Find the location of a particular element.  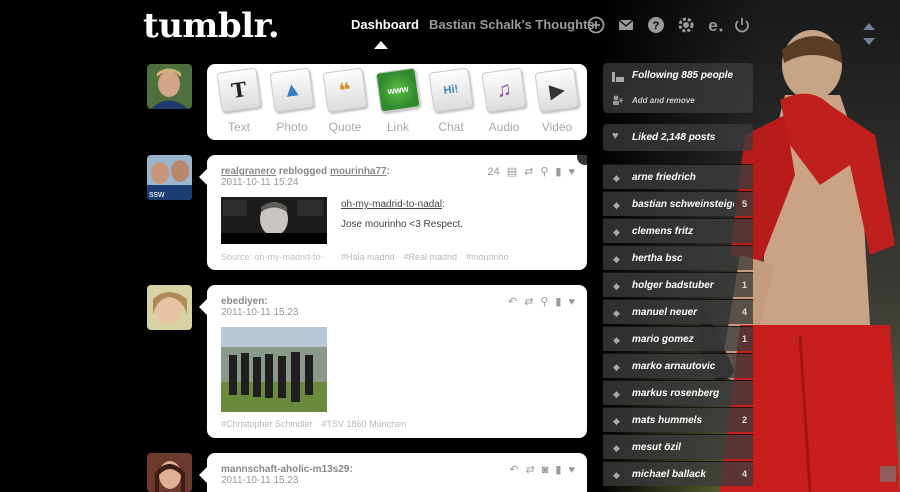

chat-post-icon: Hi! is located at coordinates (451, 90).